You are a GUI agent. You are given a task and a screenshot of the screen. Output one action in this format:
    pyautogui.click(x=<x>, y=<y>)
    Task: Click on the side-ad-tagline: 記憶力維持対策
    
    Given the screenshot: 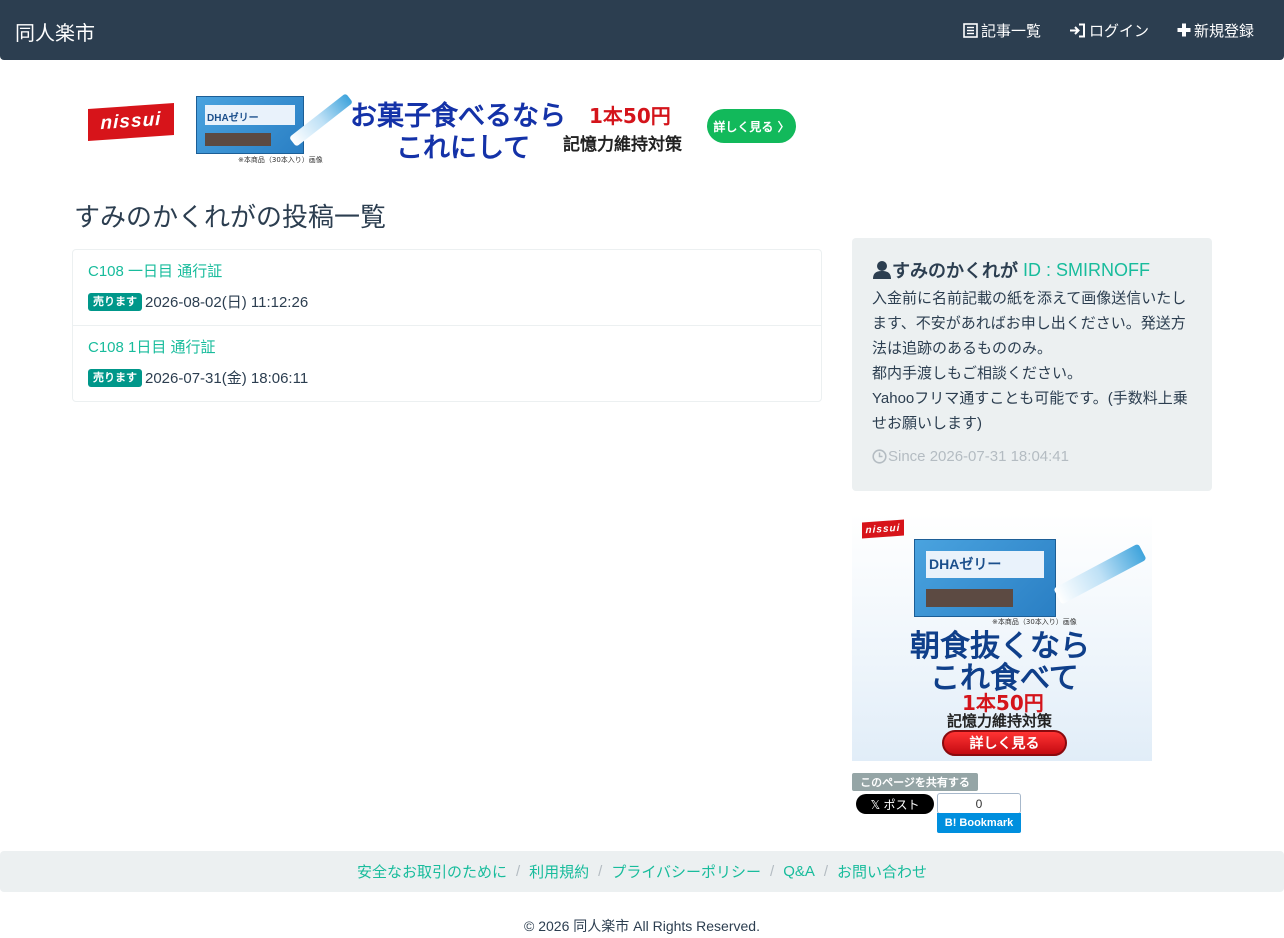 What is the action you would take?
    pyautogui.click(x=1000, y=721)
    